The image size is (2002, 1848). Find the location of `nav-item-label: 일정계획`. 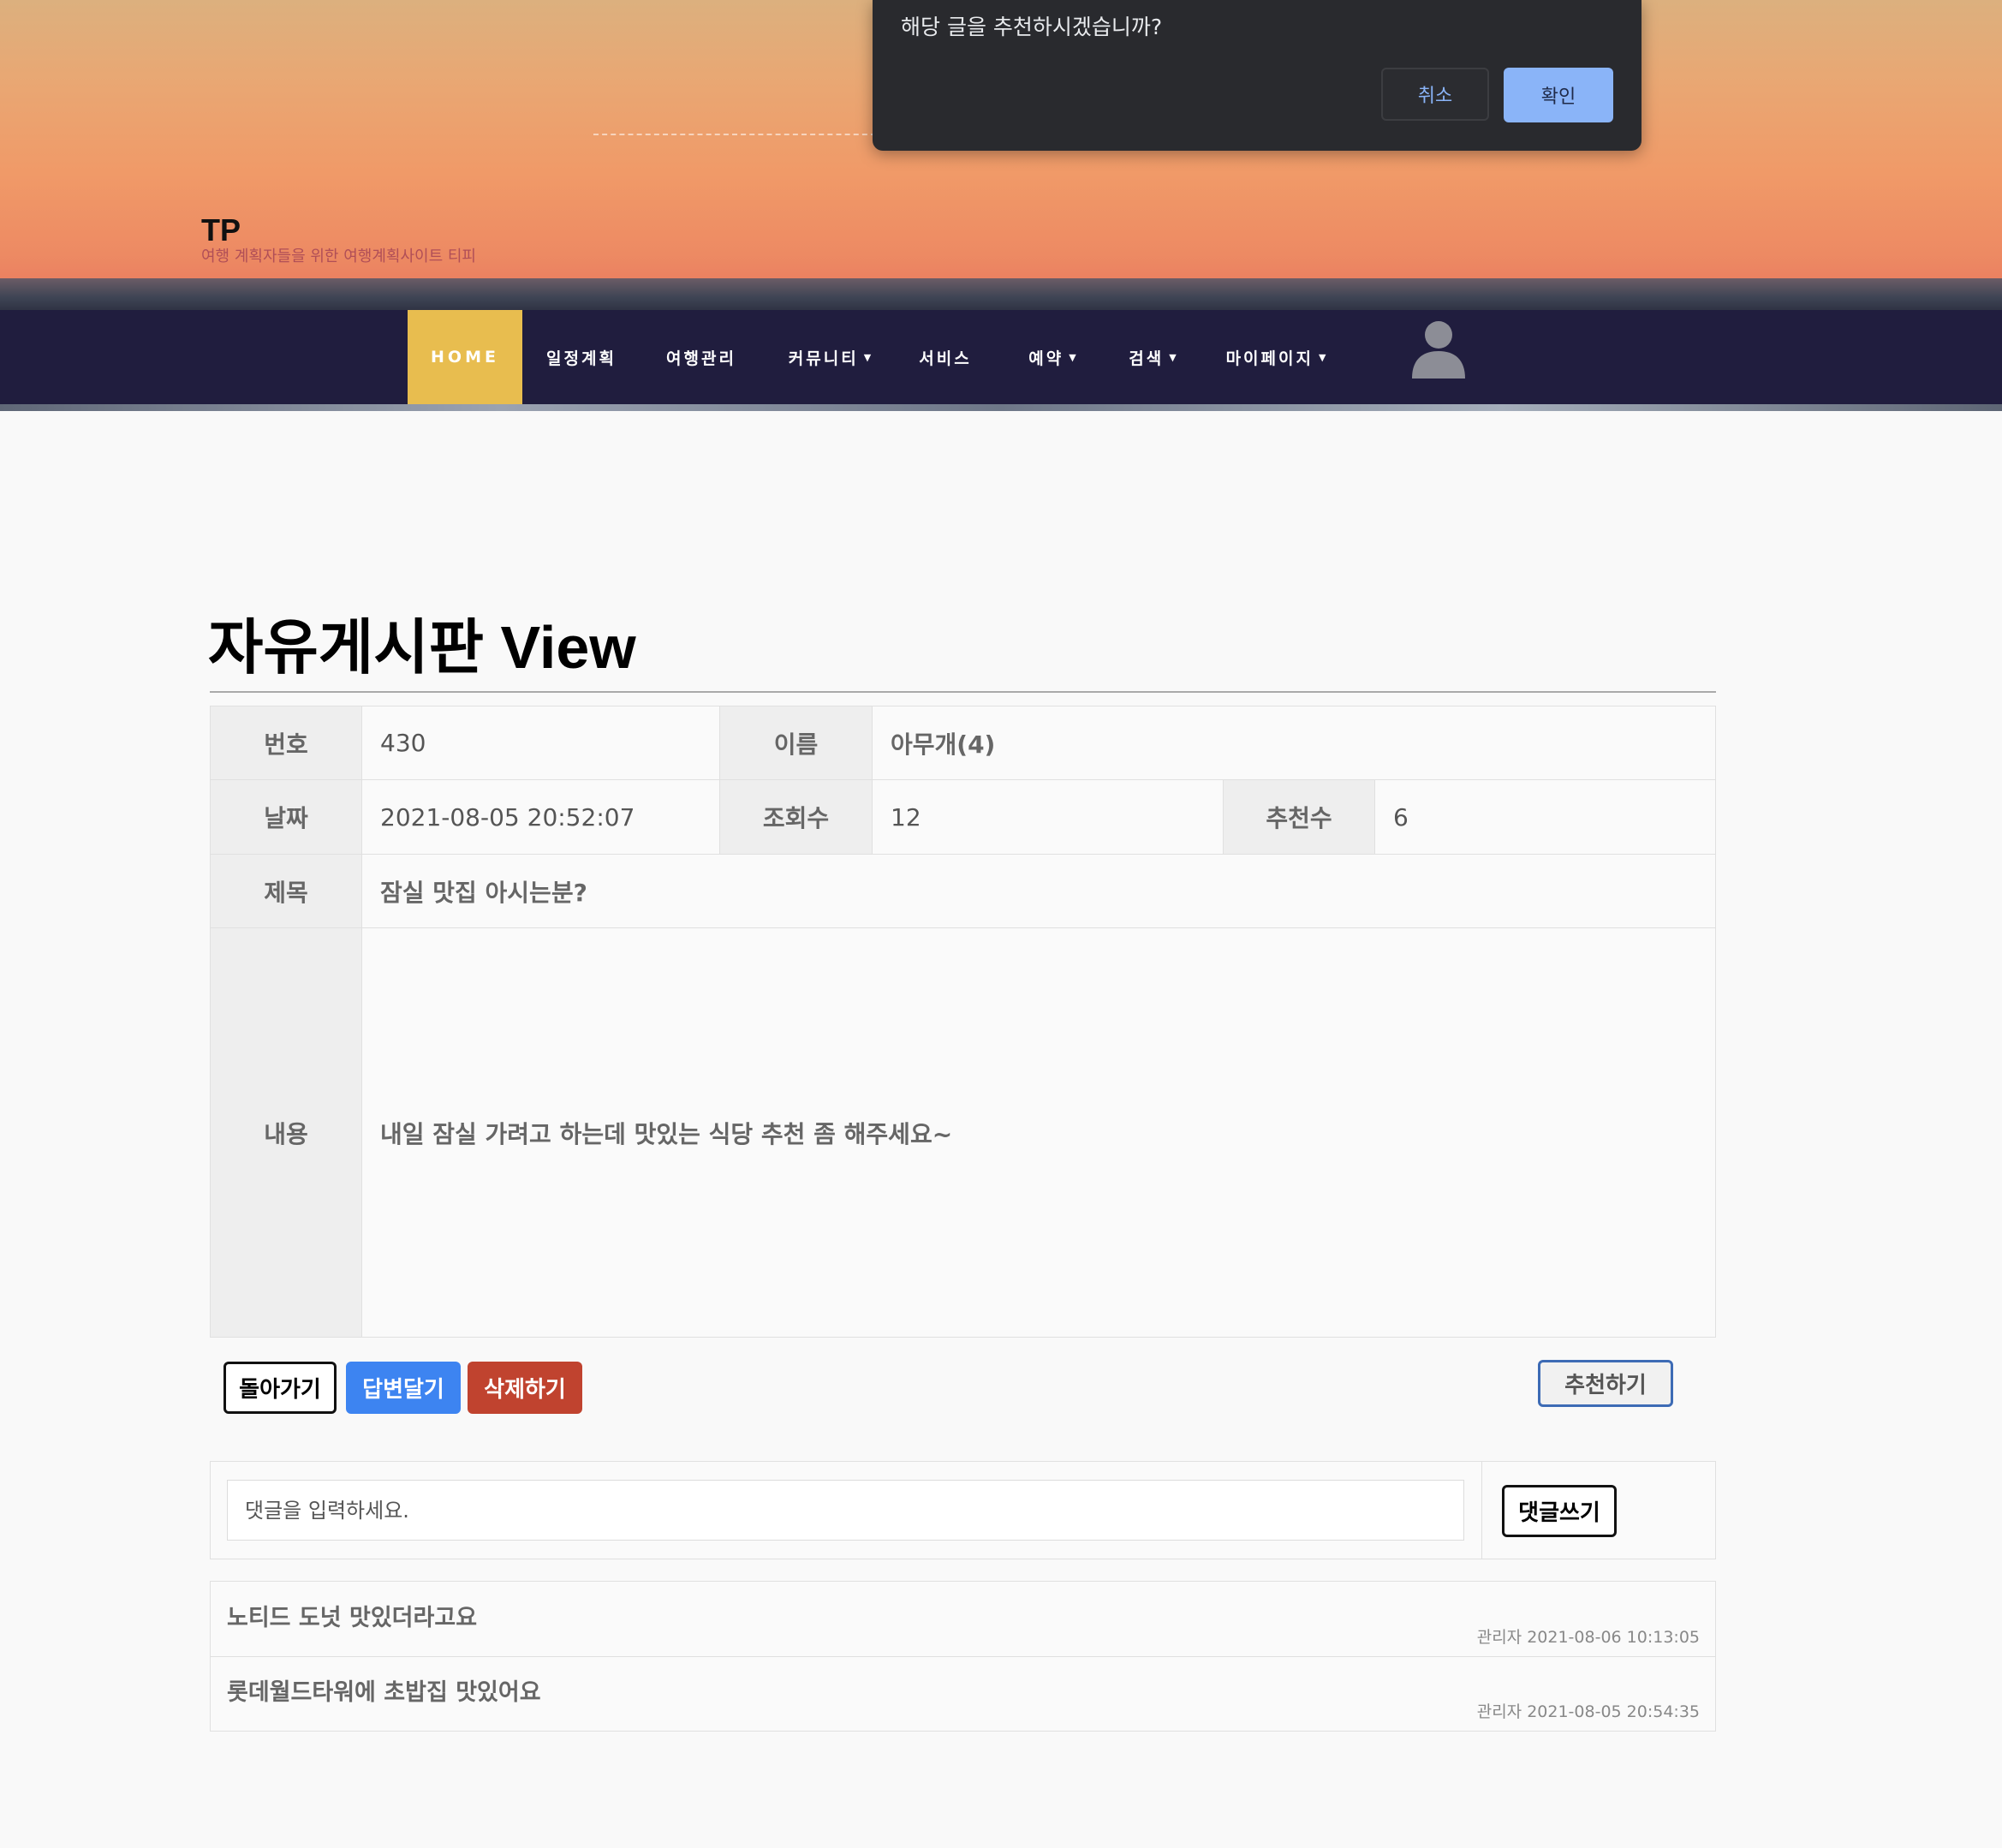

nav-item-label: 일정계획 is located at coordinates (581, 358).